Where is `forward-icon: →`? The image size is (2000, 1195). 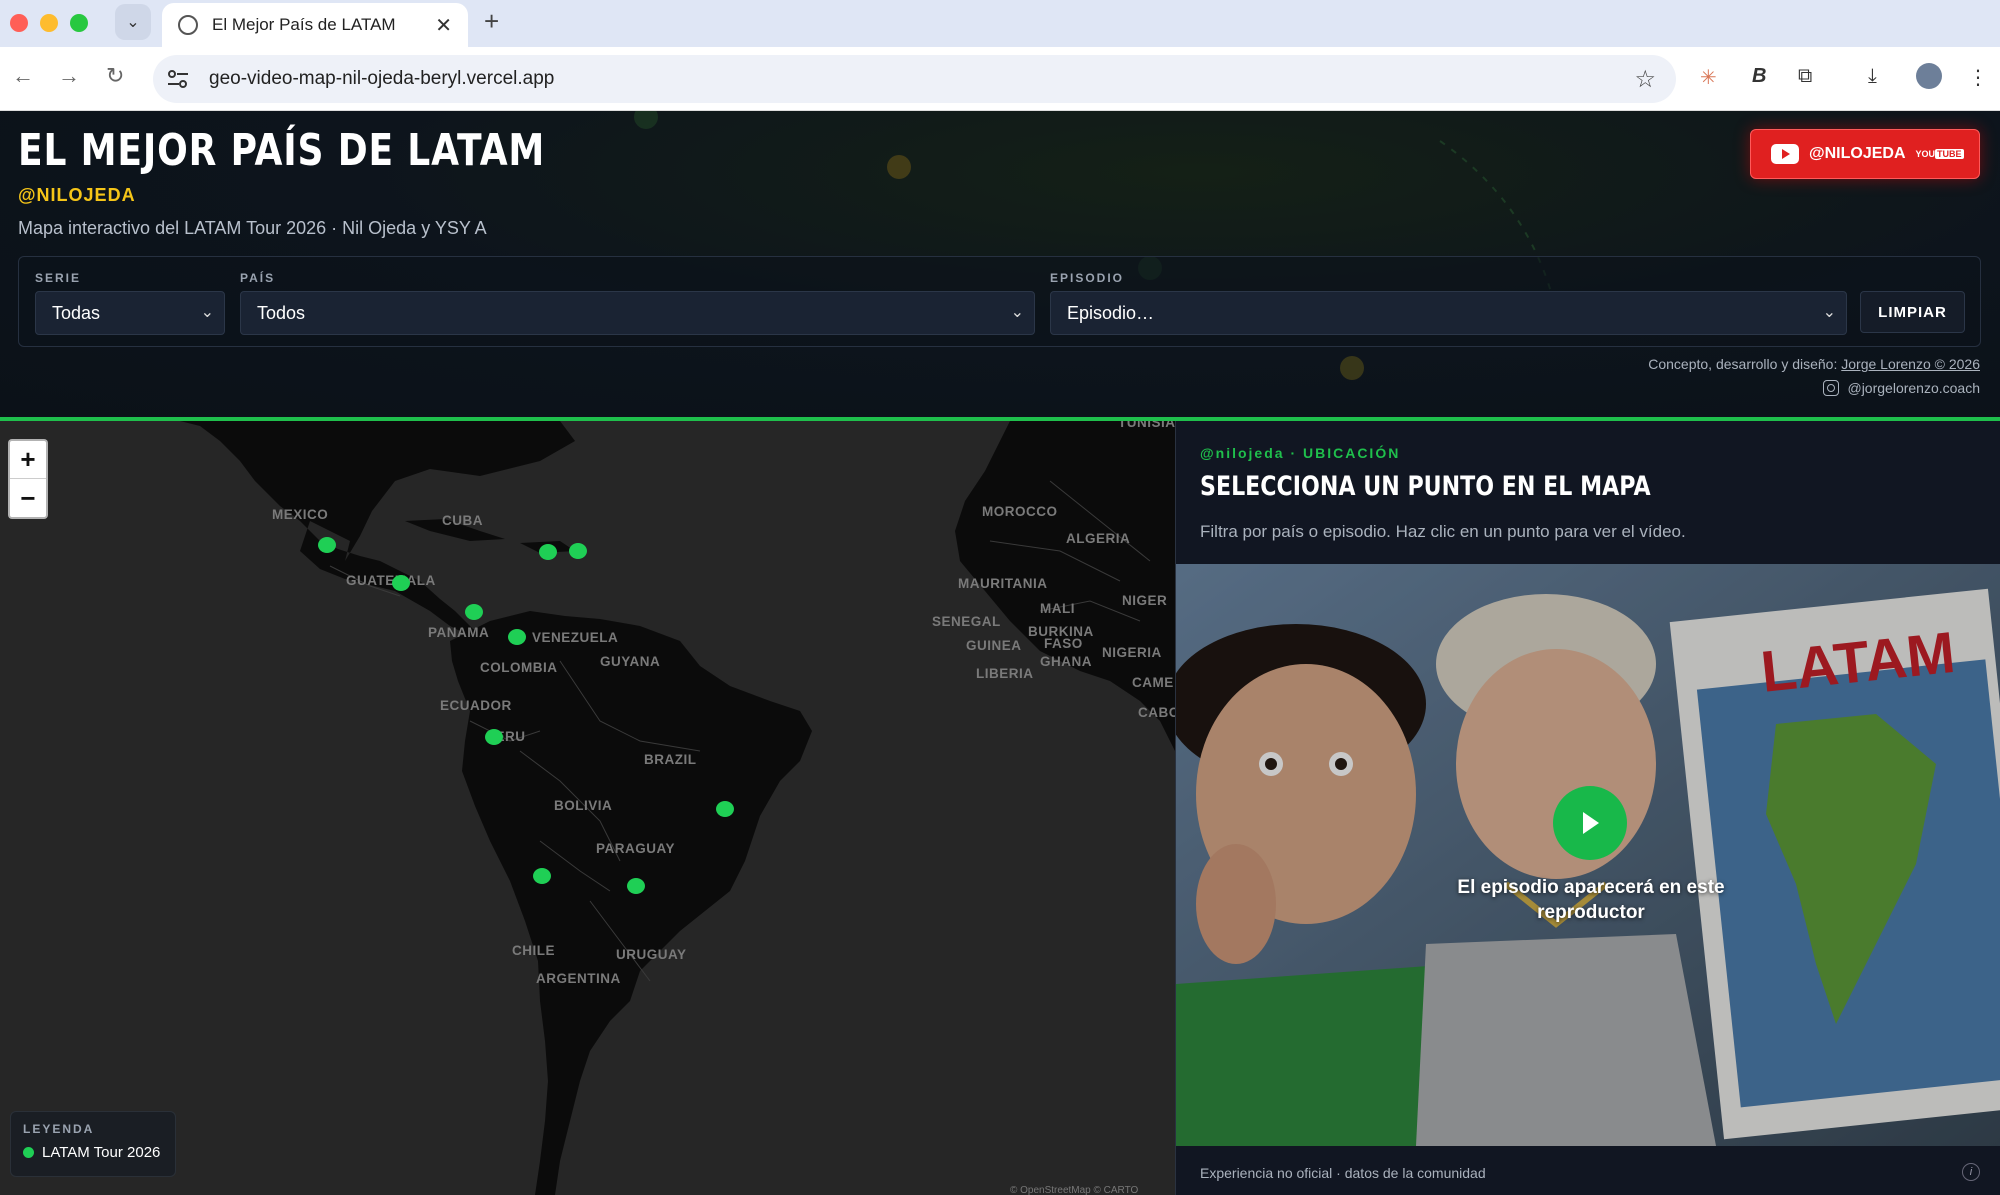
forward-icon: → is located at coordinates (69, 76).